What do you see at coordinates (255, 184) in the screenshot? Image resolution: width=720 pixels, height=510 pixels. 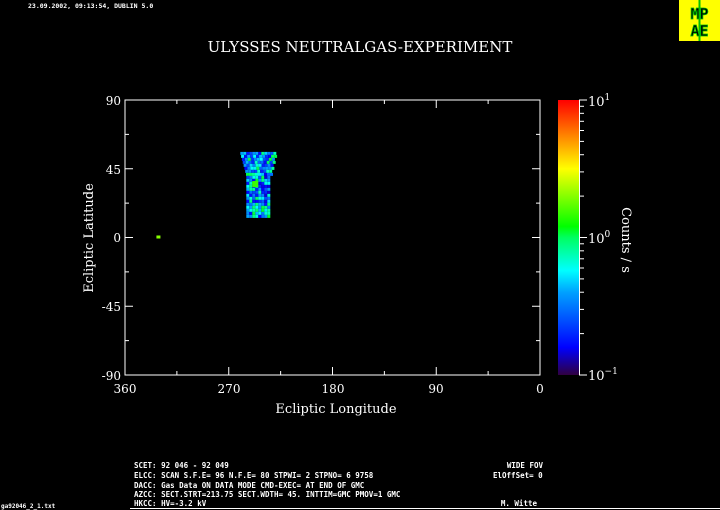 I see `heatmap-peak-cell` at bounding box center [255, 184].